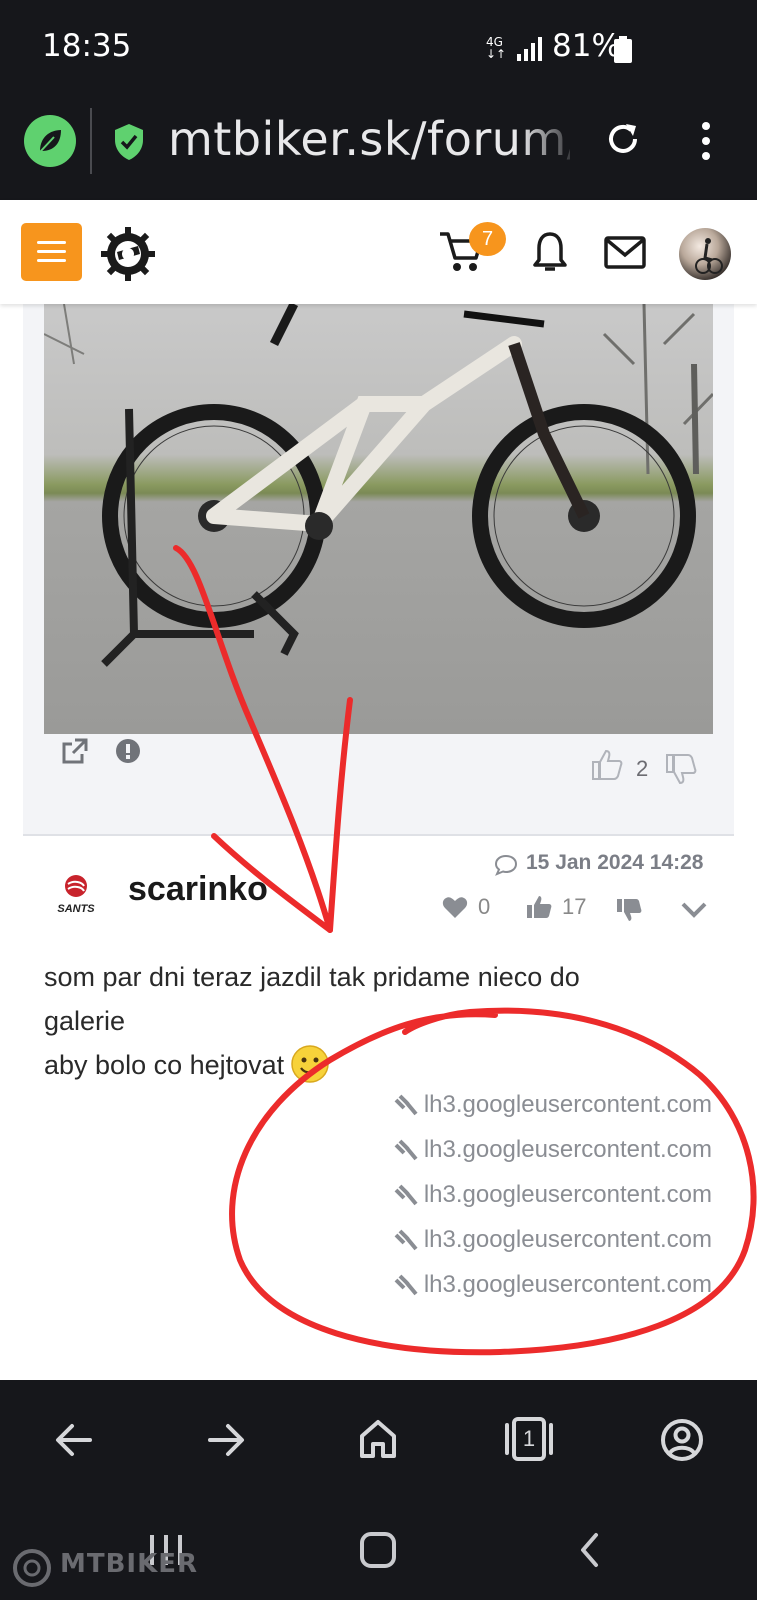 The image size is (757, 1600). I want to click on post-username: scarinko, so click(198, 889).